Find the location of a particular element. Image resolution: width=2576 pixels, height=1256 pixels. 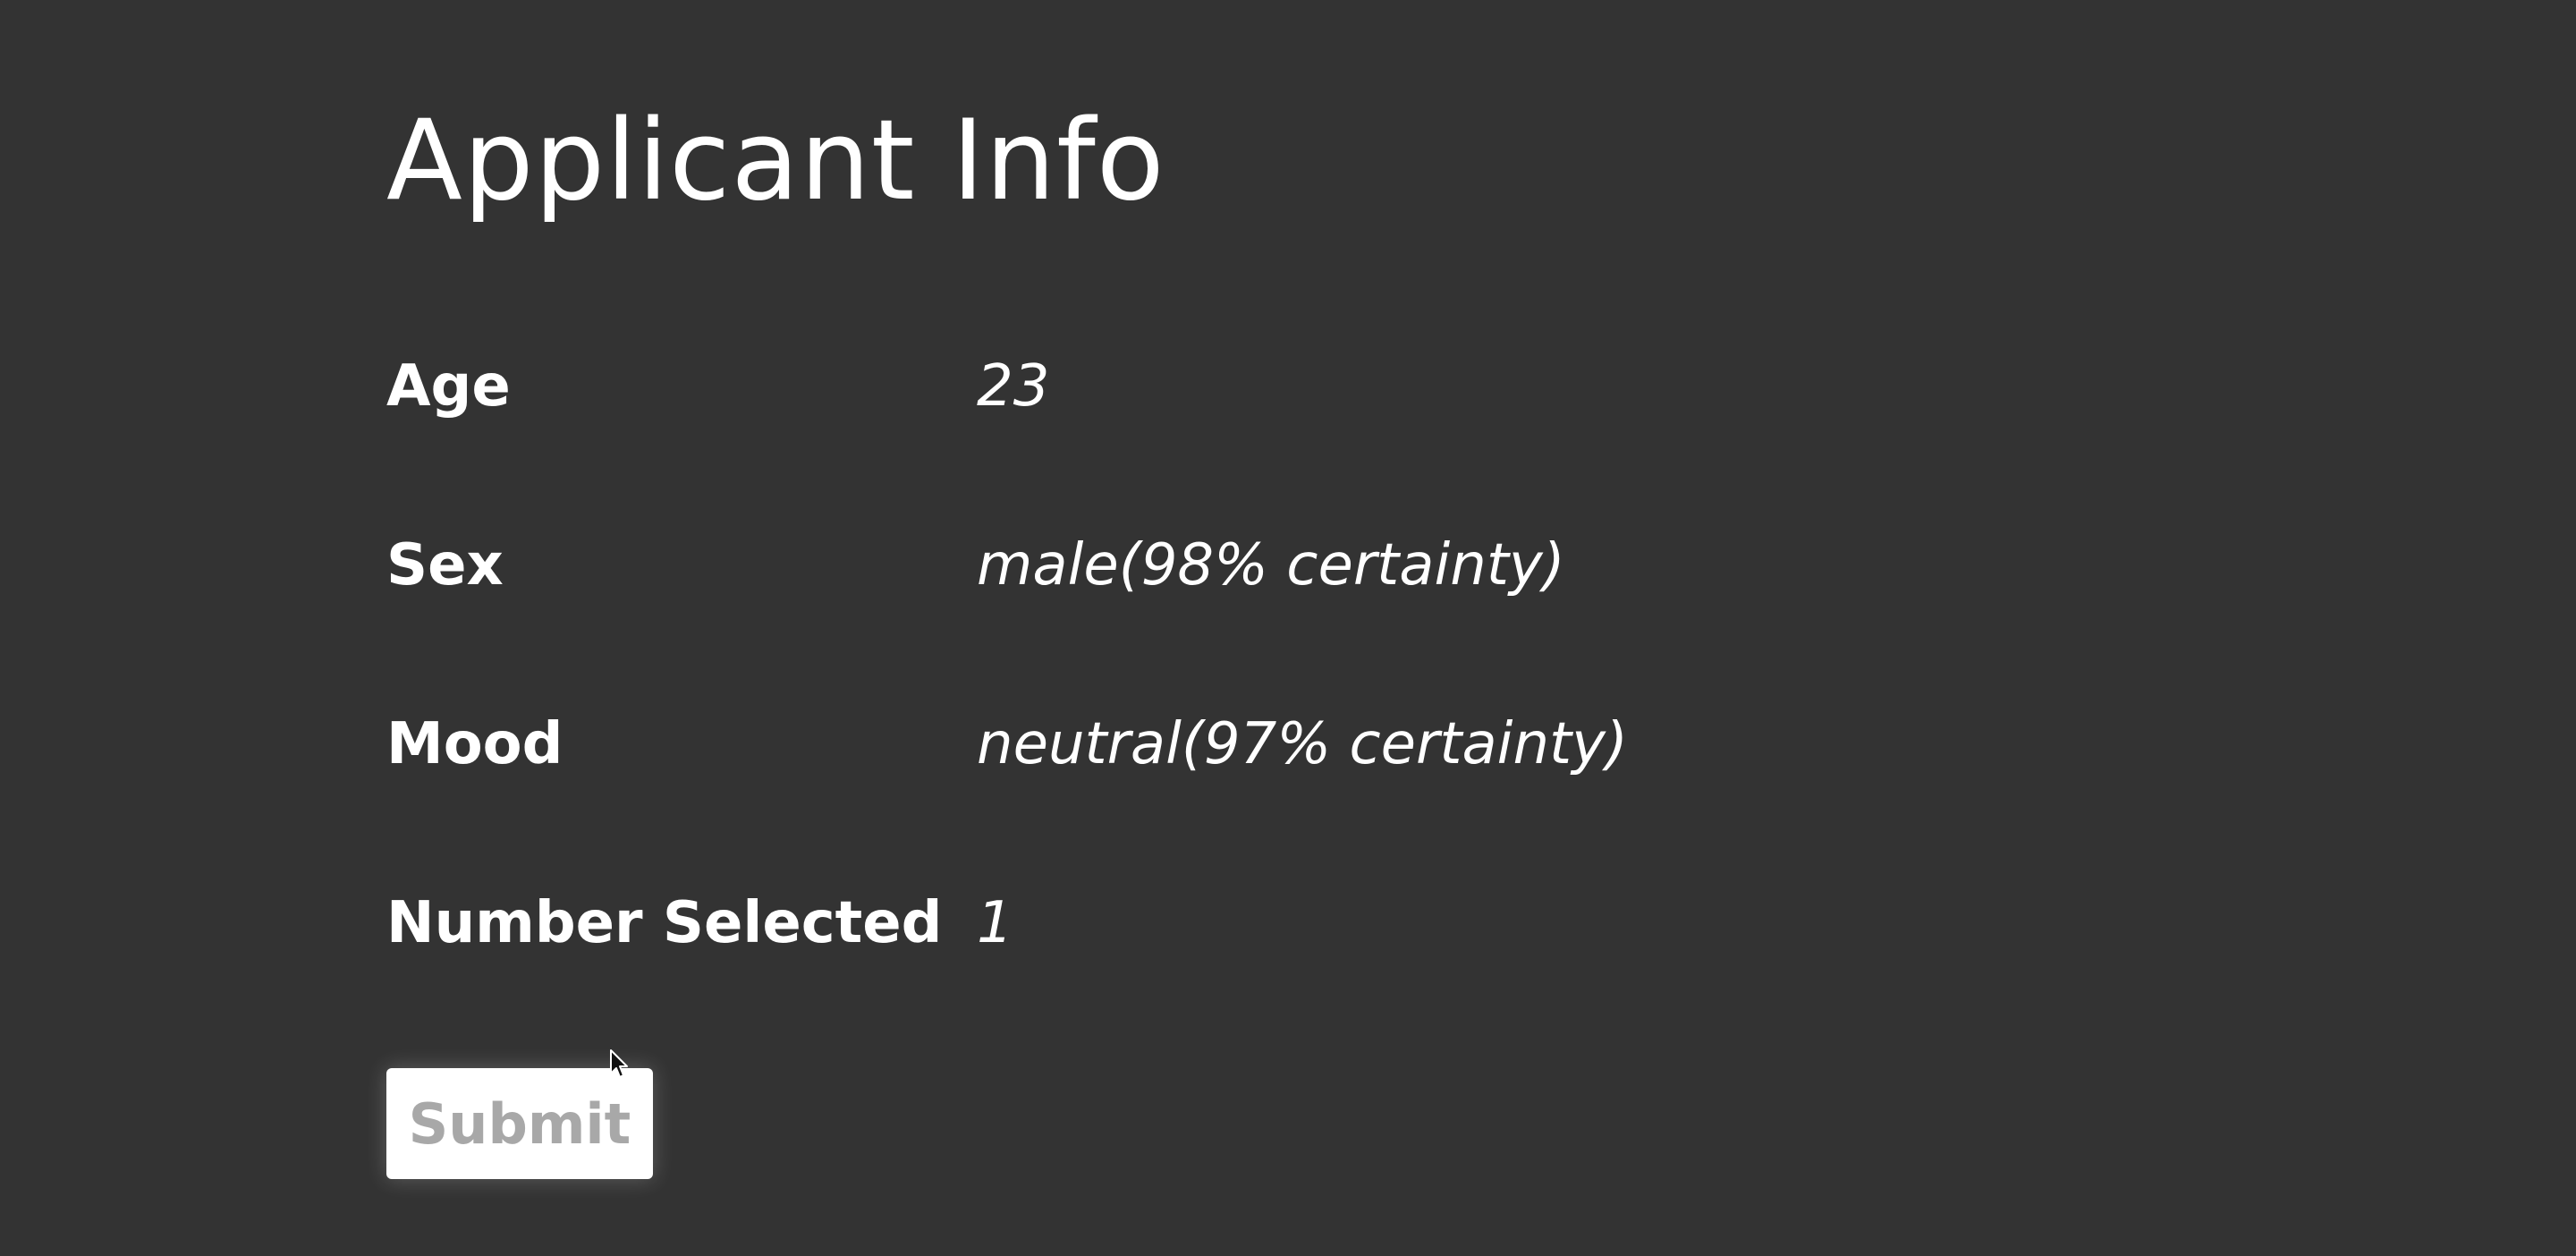

info-row-age: Age 23 is located at coordinates (1012, 386).